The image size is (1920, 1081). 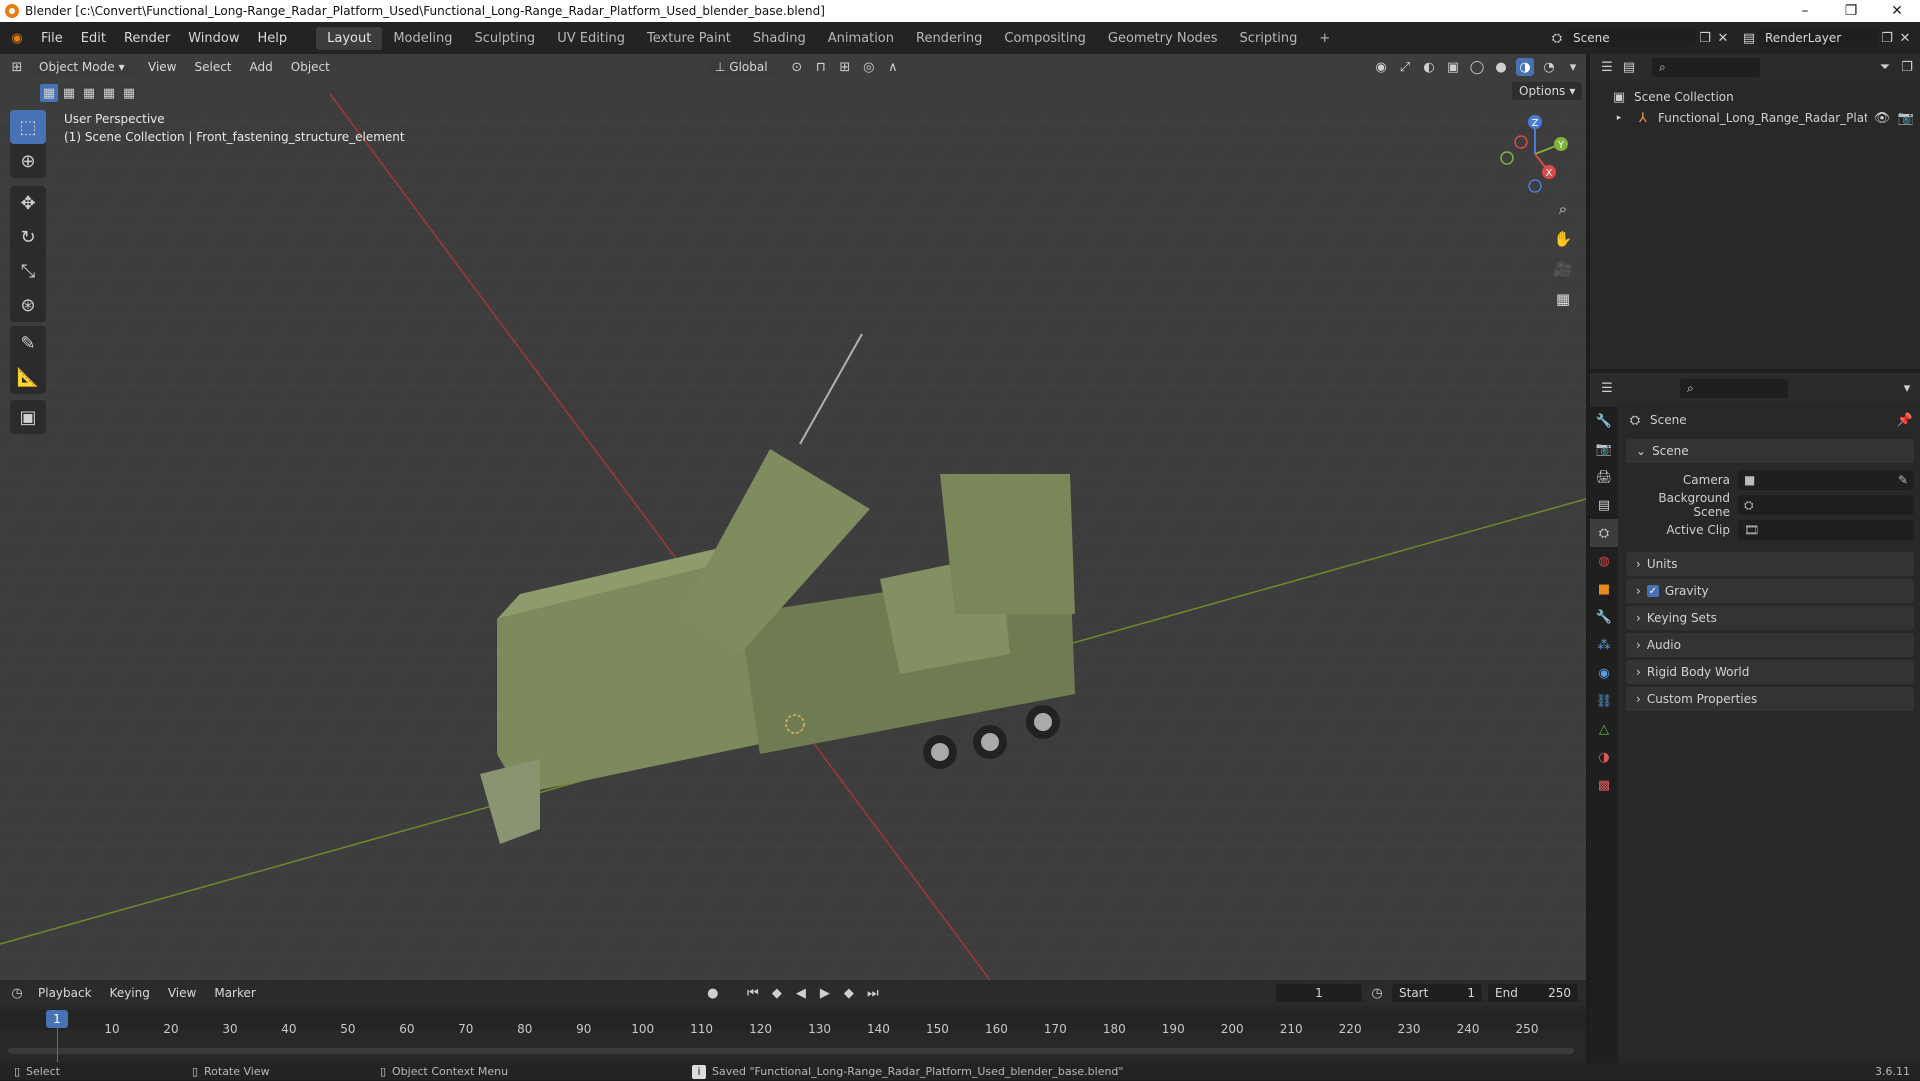 I want to click on workspace-tab-layout: Layout, so click(x=349, y=38).